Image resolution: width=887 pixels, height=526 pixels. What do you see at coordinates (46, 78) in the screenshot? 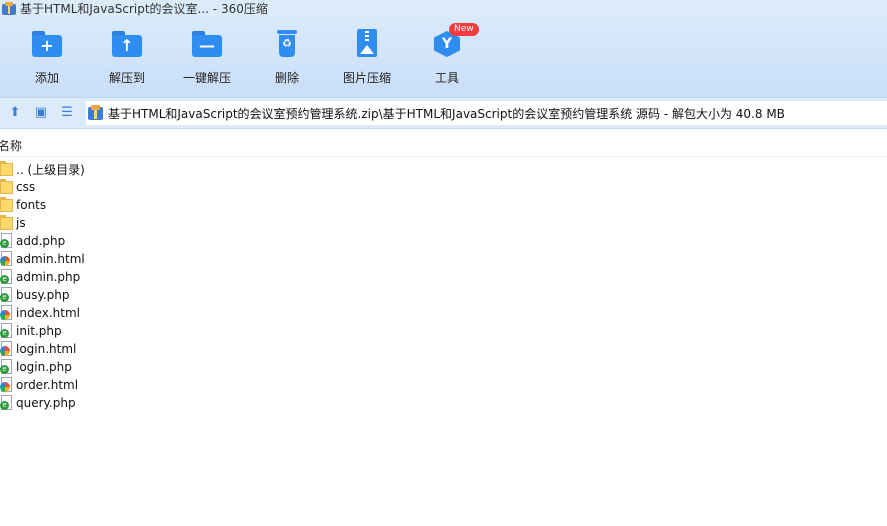
I see `add-label: 添加` at bounding box center [46, 78].